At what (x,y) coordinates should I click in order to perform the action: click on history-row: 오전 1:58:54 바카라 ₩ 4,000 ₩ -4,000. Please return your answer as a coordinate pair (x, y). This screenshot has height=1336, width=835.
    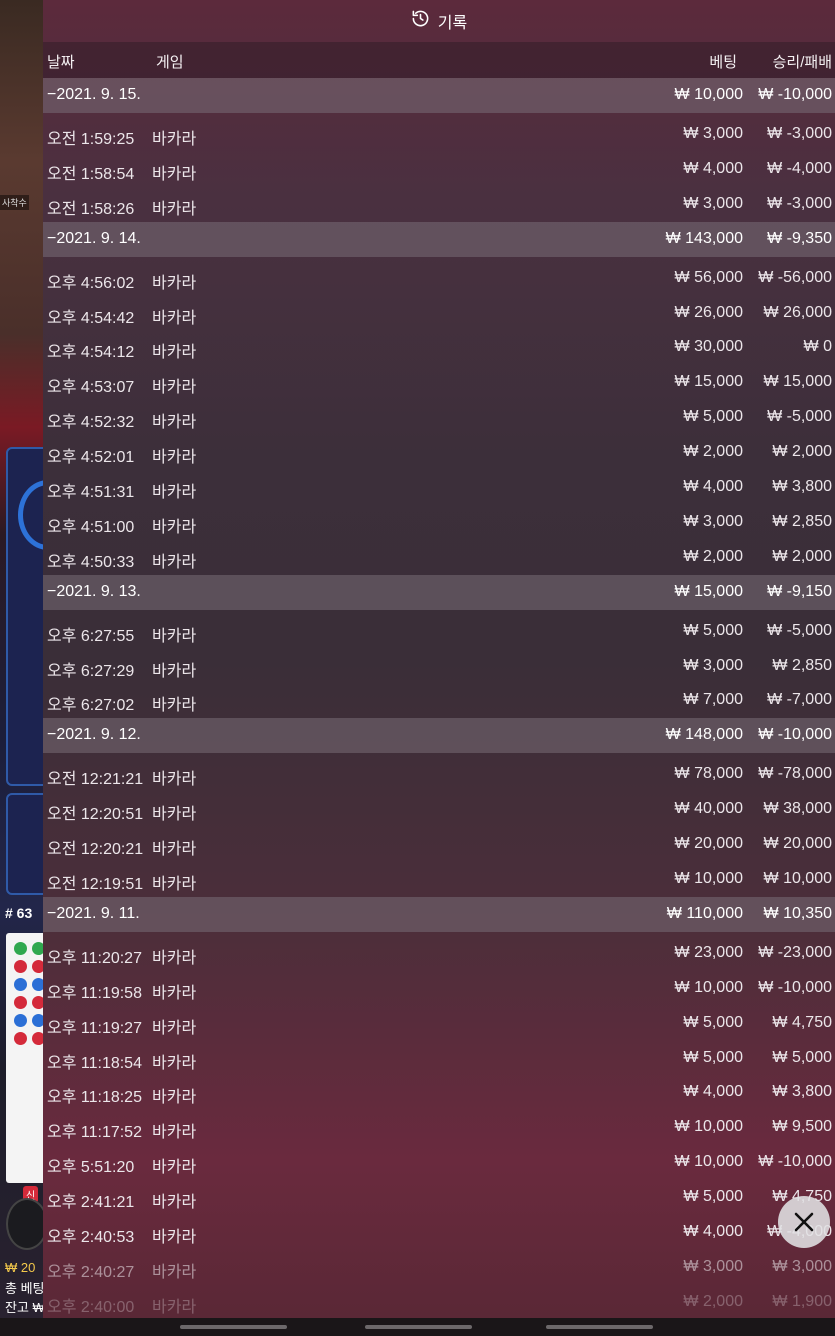
    Looking at the image, I should click on (439, 169).